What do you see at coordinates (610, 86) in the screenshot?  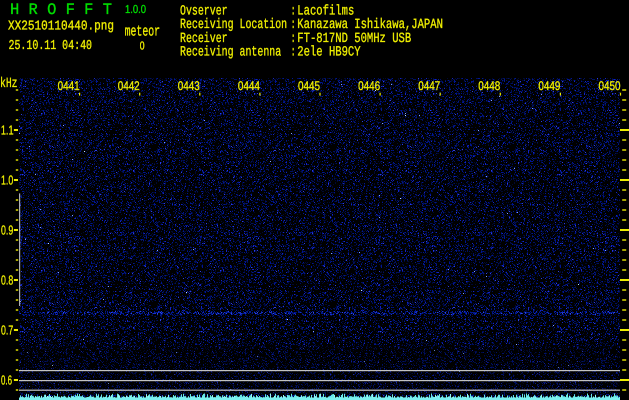 I see `svg-text: 0450` at bounding box center [610, 86].